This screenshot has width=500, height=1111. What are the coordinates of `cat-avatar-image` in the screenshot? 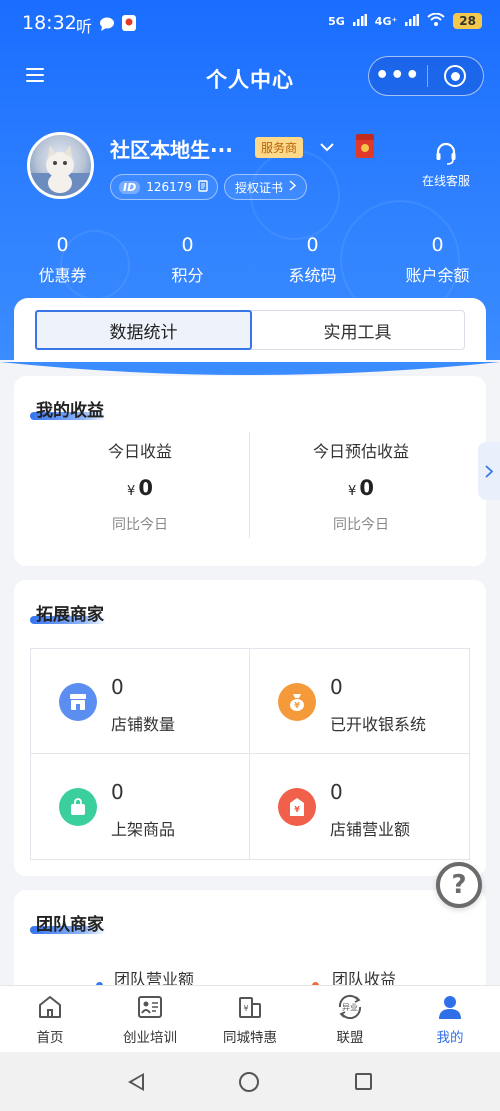 It's located at (60, 170).